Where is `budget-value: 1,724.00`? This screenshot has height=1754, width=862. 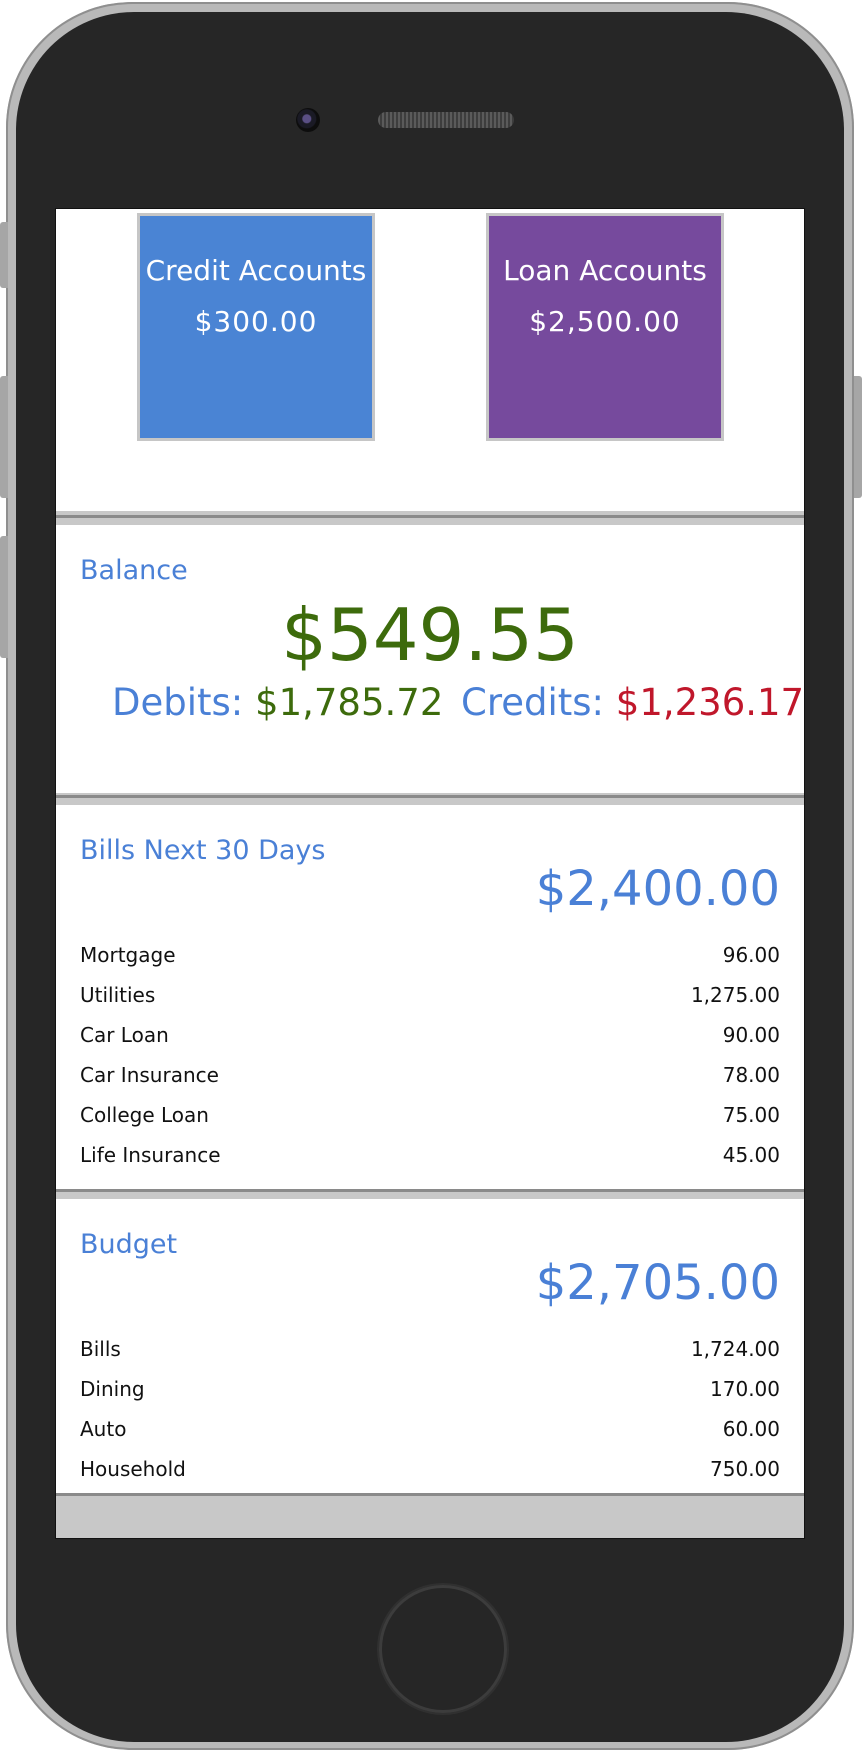
budget-value: 1,724.00 is located at coordinates (735, 1349).